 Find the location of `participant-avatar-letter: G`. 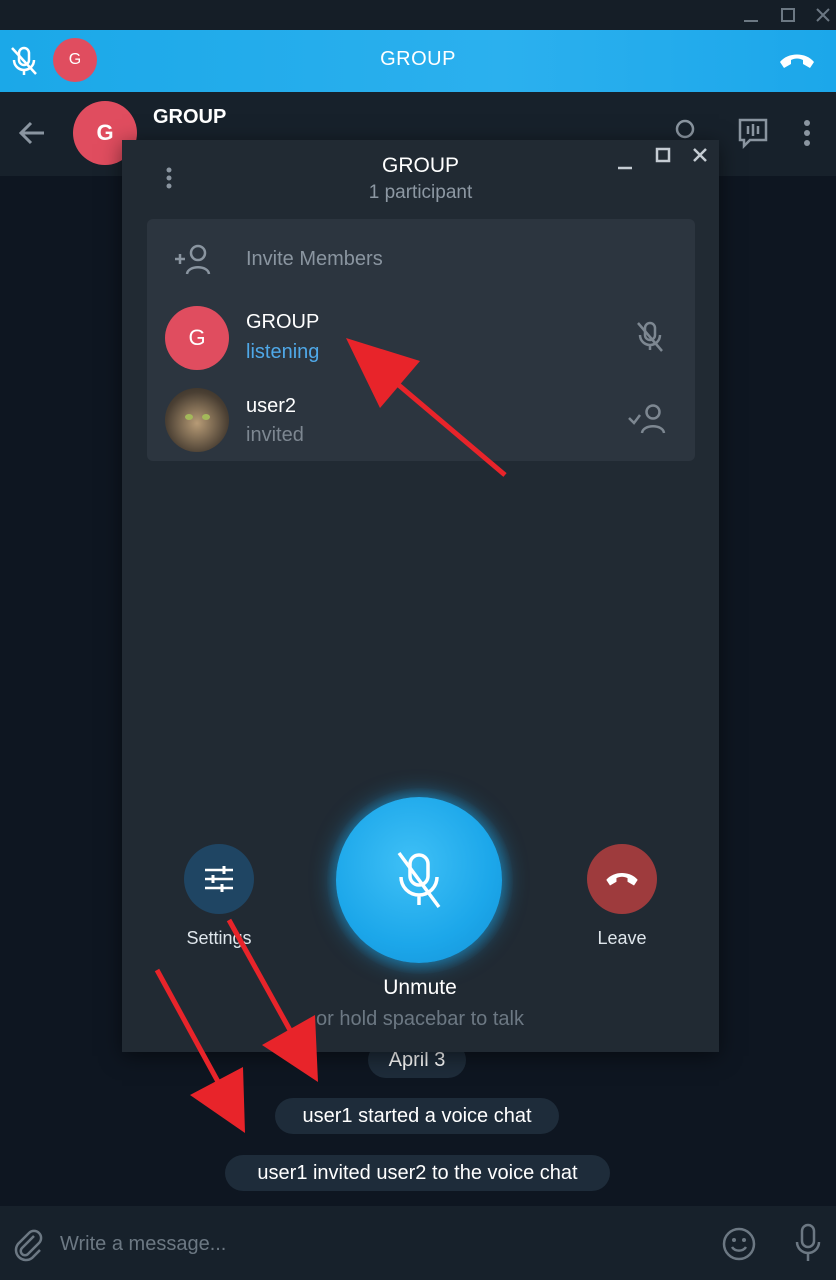

participant-avatar-letter: G is located at coordinates (197, 337).